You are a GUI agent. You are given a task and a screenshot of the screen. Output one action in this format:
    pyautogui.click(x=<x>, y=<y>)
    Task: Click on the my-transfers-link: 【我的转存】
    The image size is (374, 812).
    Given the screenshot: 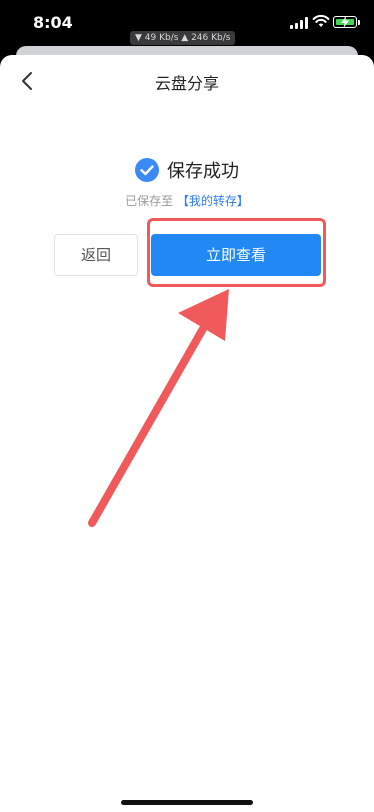 What is the action you would take?
    pyautogui.click(x=213, y=201)
    